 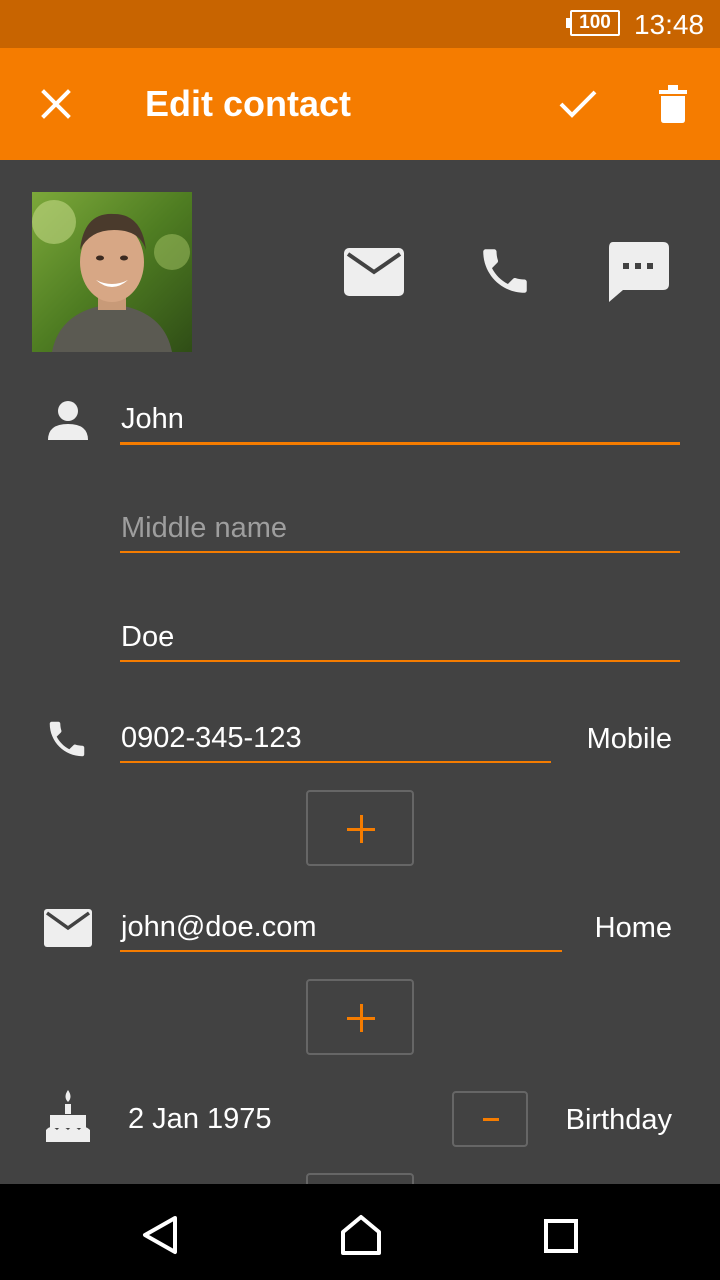 I want to click on battery-level: 100, so click(x=595, y=22).